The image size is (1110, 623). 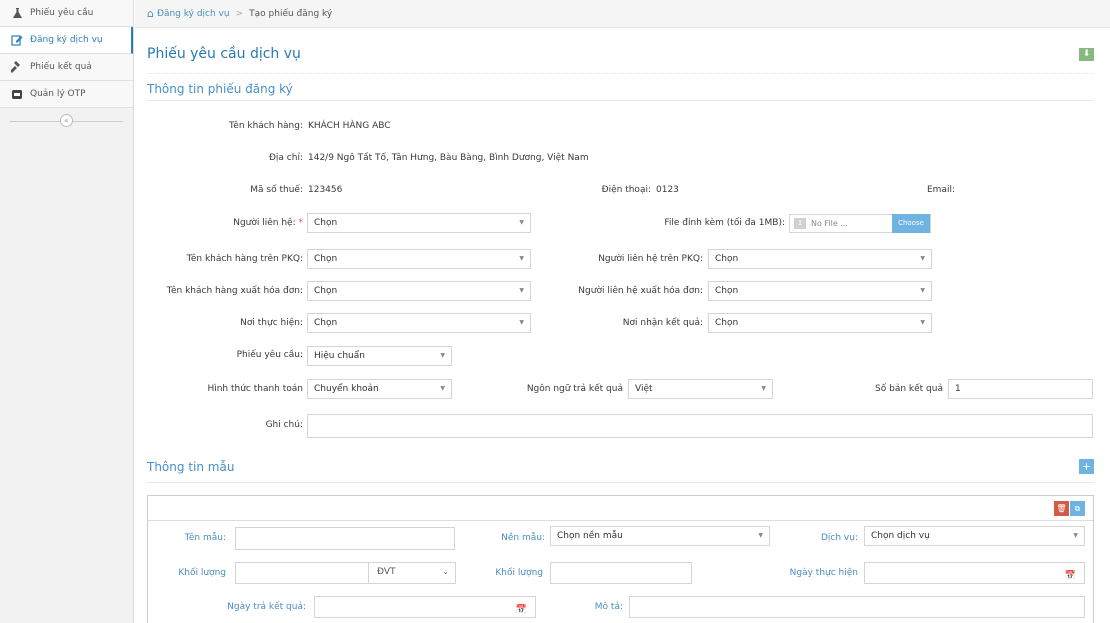 I want to click on address-label: Địa chỉ:, so click(x=285, y=158).